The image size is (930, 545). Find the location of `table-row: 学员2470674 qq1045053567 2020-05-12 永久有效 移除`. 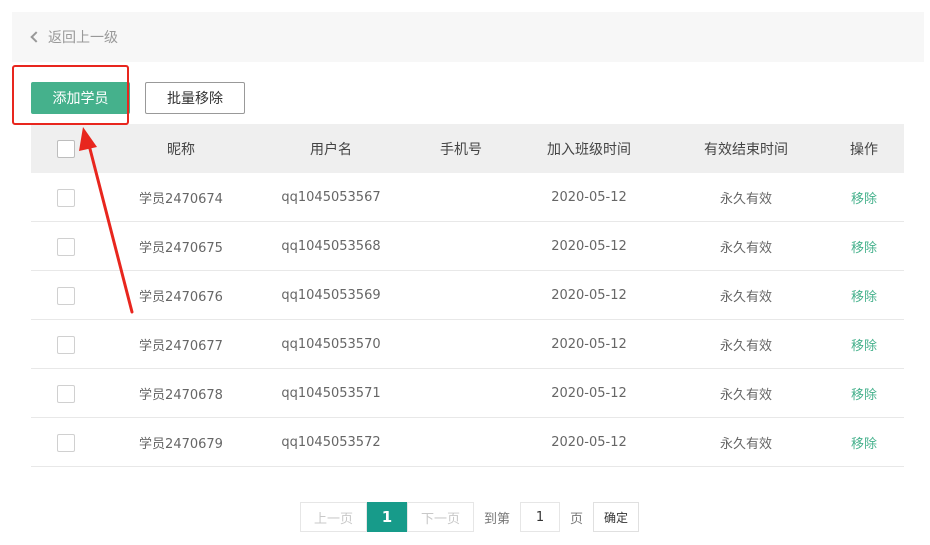

table-row: 学员2470674 qq1045053567 2020-05-12 永久有效 移除 is located at coordinates (467, 197).